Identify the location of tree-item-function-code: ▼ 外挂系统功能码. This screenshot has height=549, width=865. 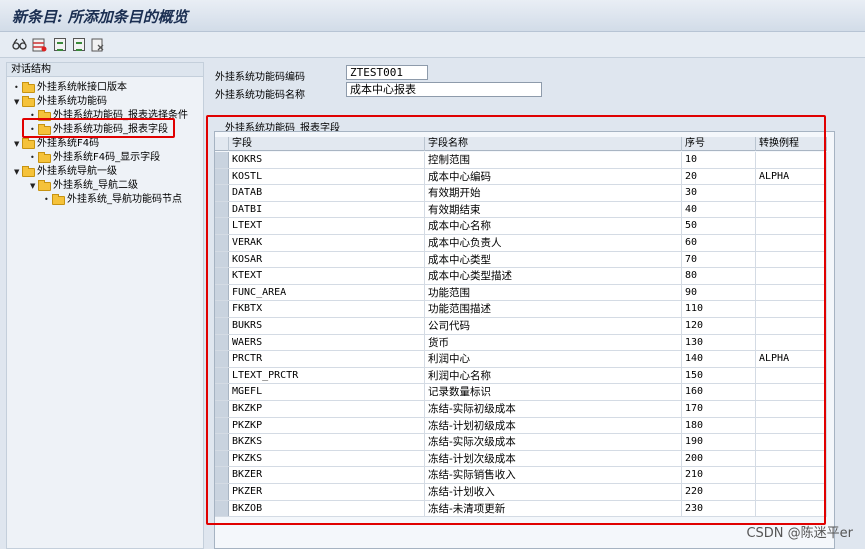
(60, 102).